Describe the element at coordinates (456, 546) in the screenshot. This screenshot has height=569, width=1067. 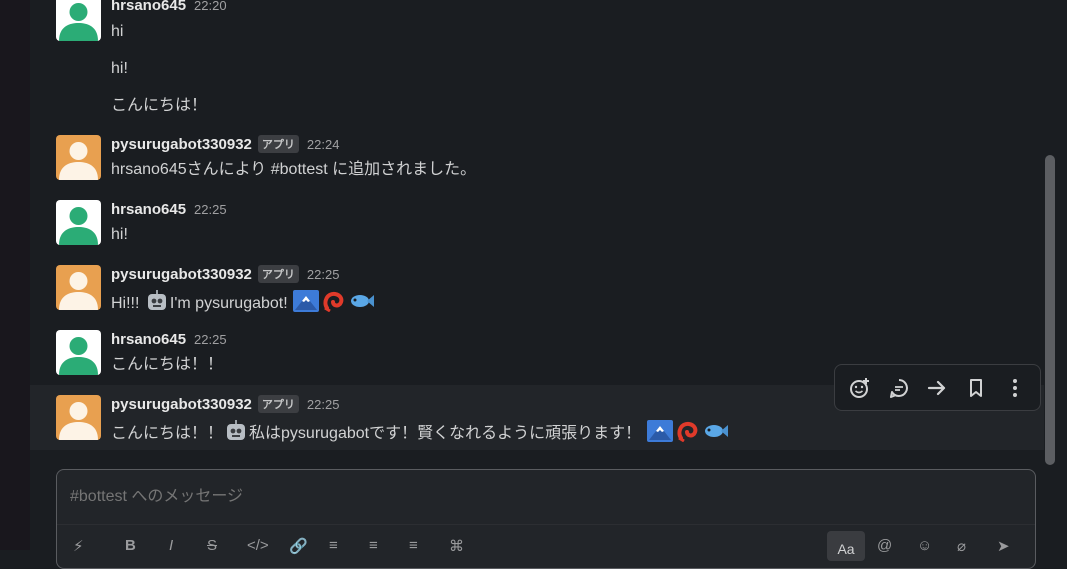
I see `code-block-icon: ⌘` at that location.